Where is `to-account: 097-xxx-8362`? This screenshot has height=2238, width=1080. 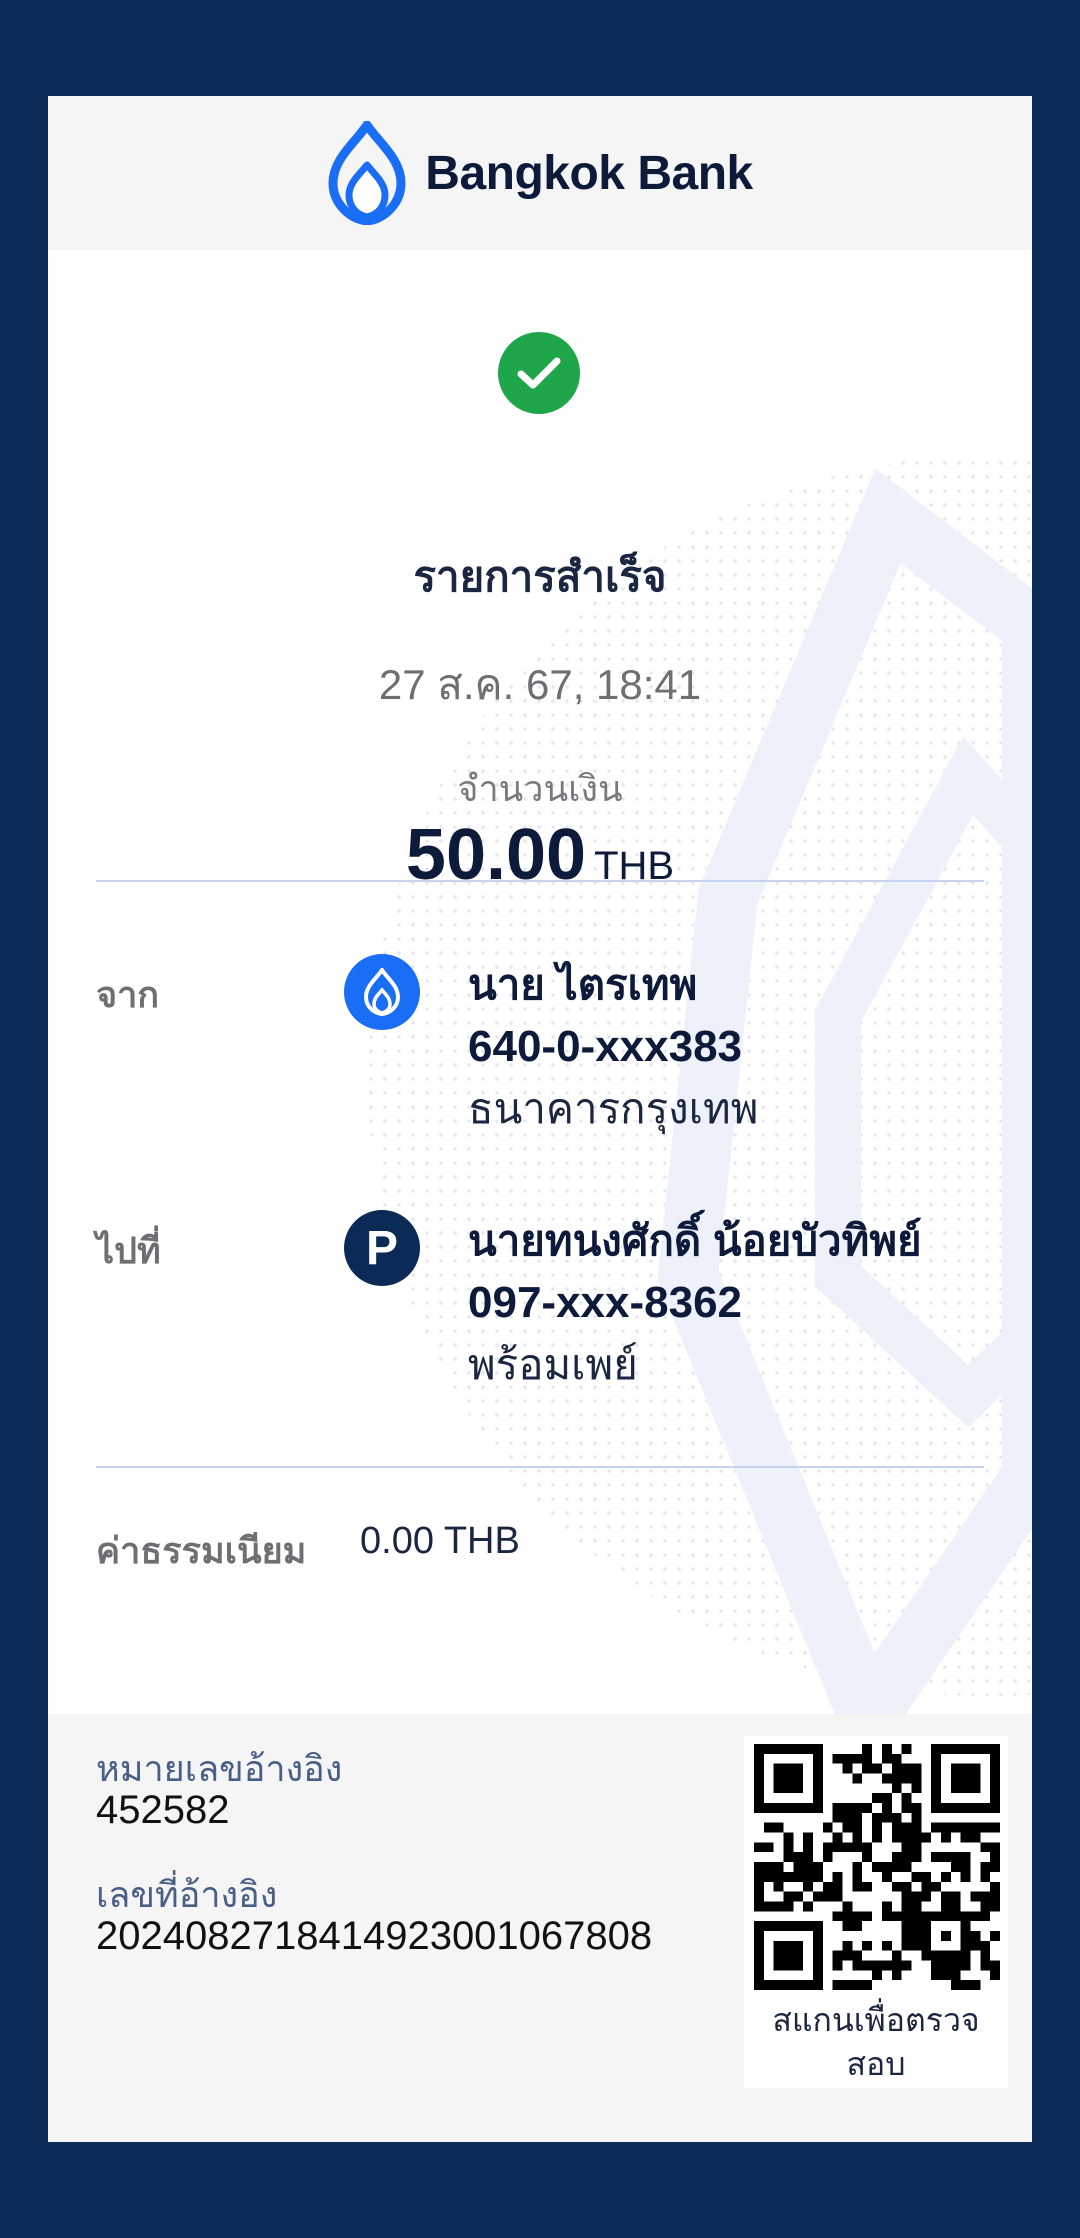 to-account: 097-xxx-8362 is located at coordinates (605, 1302).